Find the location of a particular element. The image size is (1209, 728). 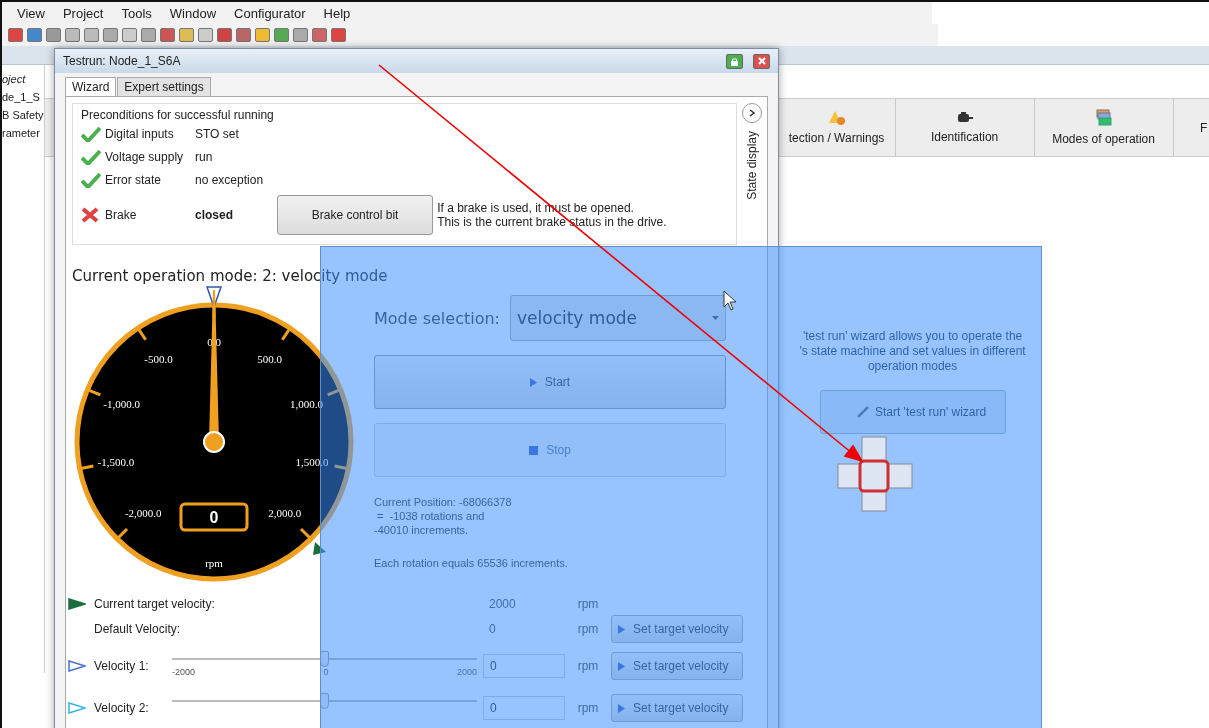

scale-label: -2000 is located at coordinates (184, 672).